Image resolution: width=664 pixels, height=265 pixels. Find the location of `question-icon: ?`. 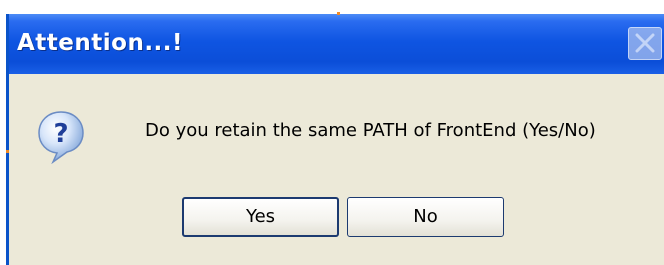

question-icon: ? is located at coordinates (61, 137).